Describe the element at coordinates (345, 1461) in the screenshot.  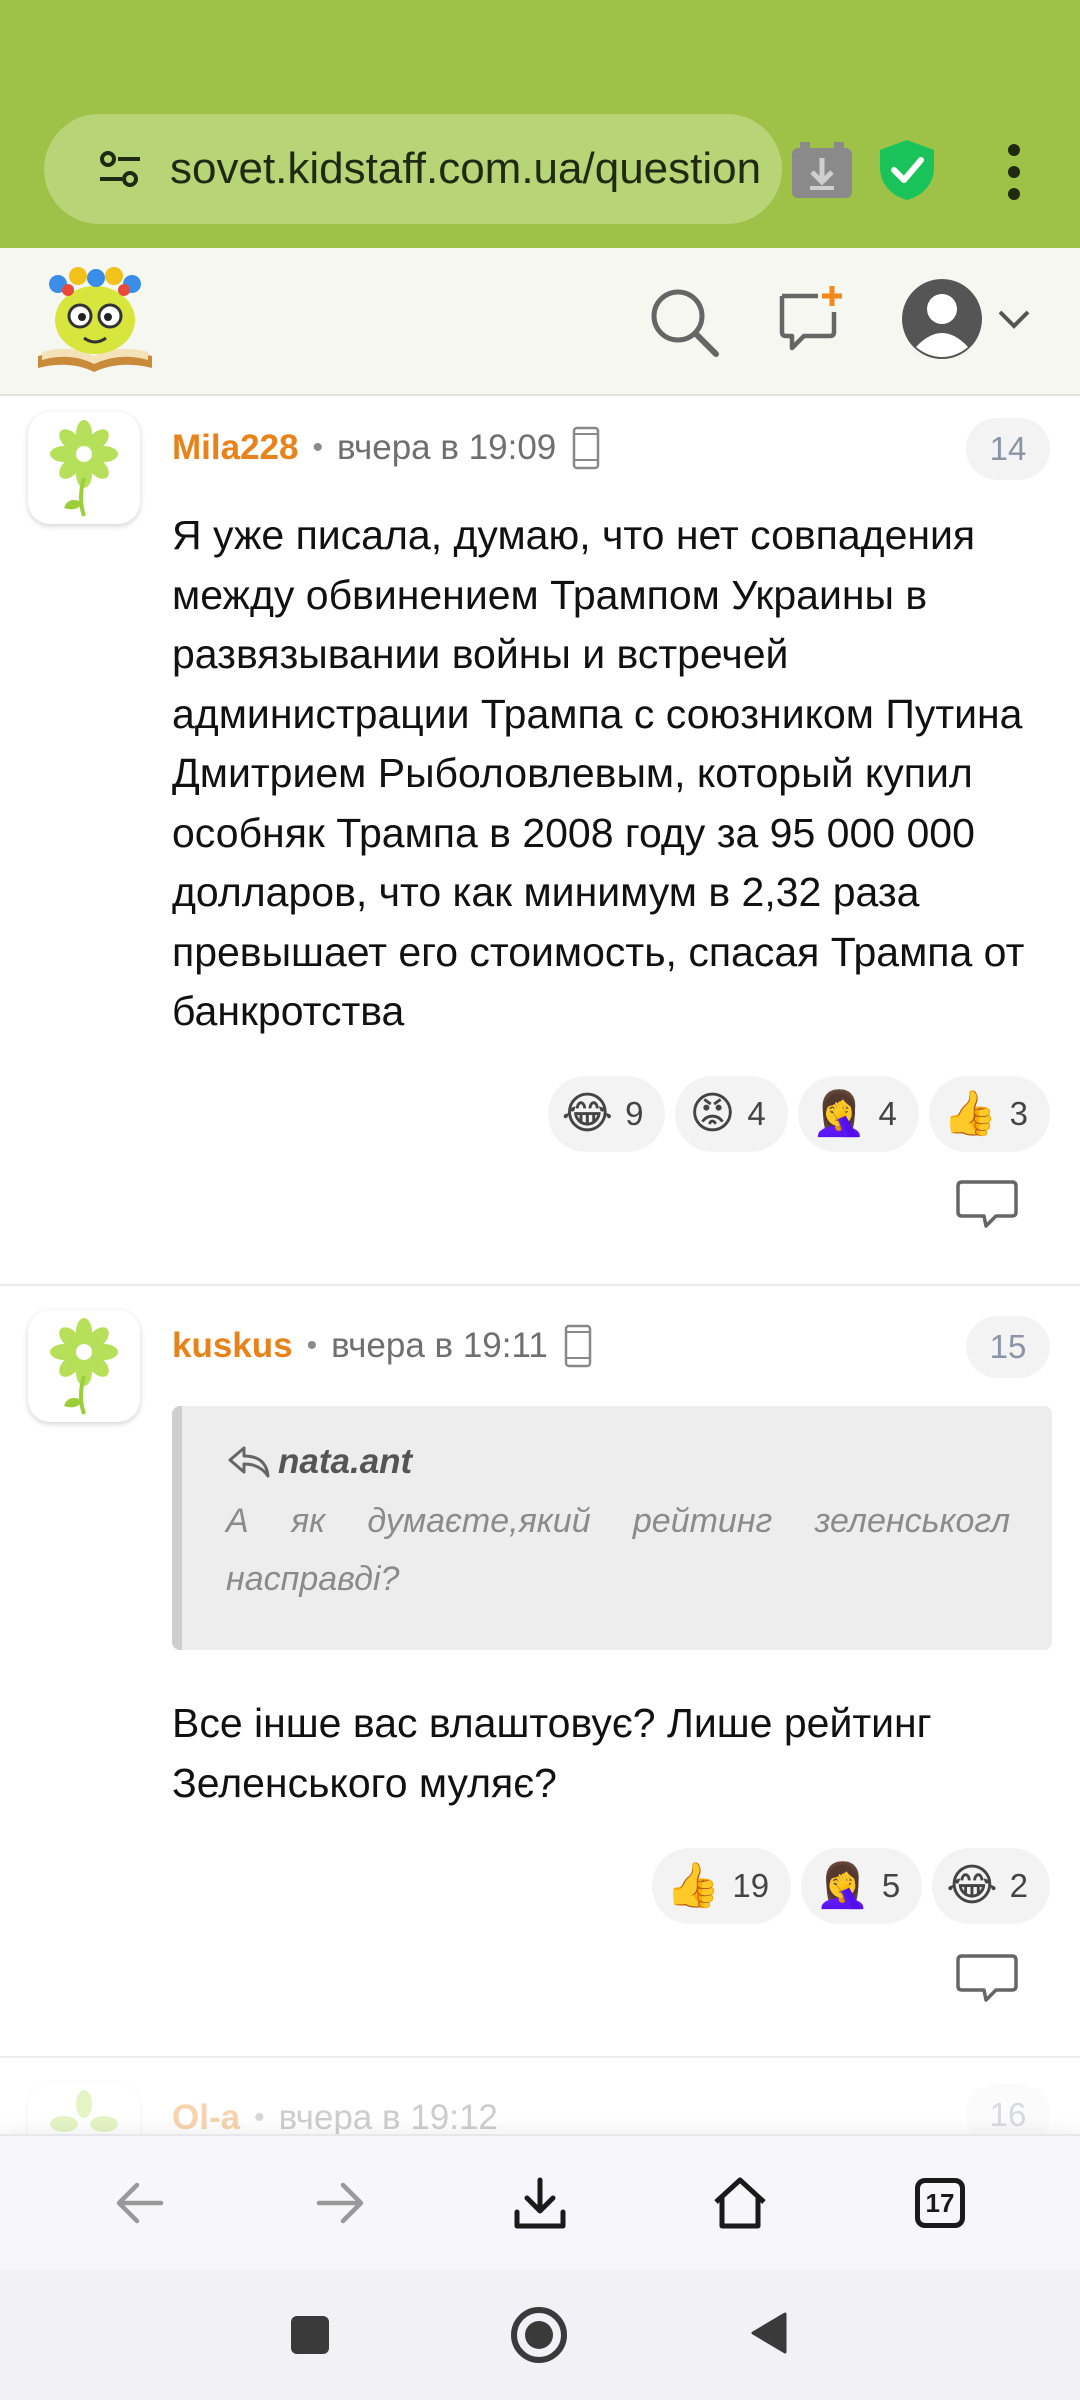
I see `quote-author-name: nata.ant` at that location.